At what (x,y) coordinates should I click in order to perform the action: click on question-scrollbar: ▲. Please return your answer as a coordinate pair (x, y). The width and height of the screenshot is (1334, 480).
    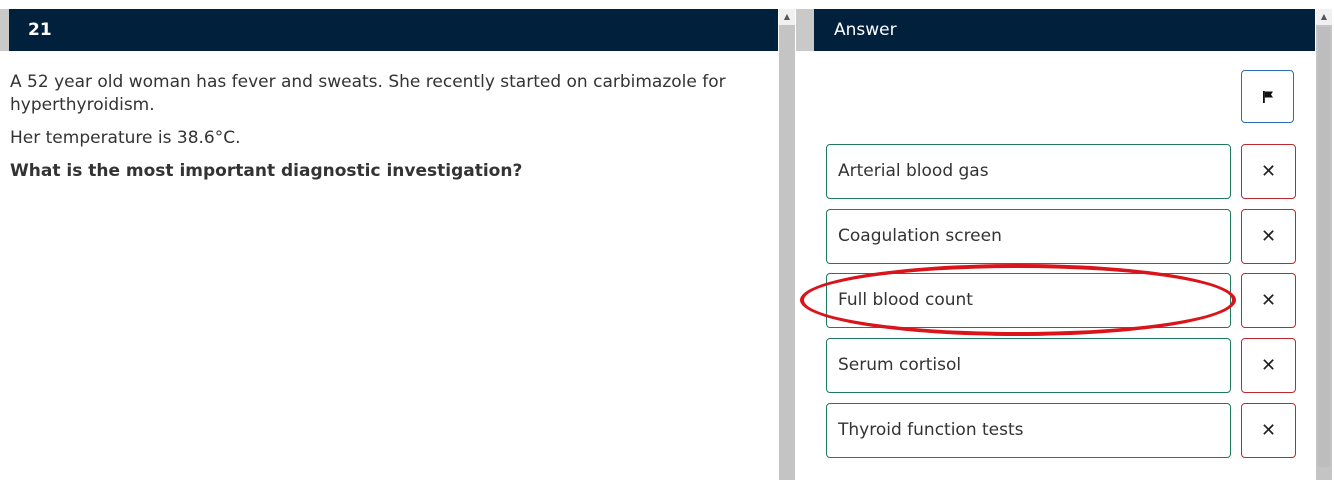
    Looking at the image, I should click on (787, 244).